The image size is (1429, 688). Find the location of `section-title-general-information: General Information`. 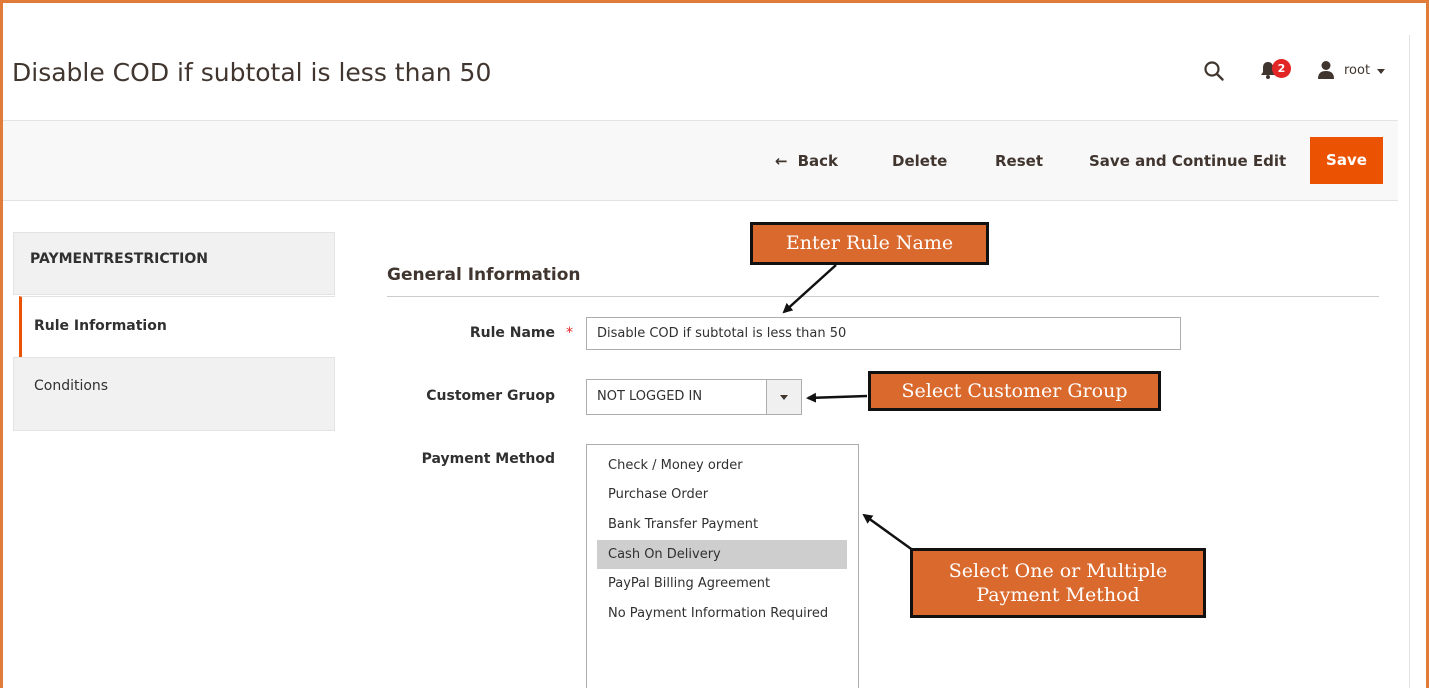

section-title-general-information: General Information is located at coordinates (484, 275).